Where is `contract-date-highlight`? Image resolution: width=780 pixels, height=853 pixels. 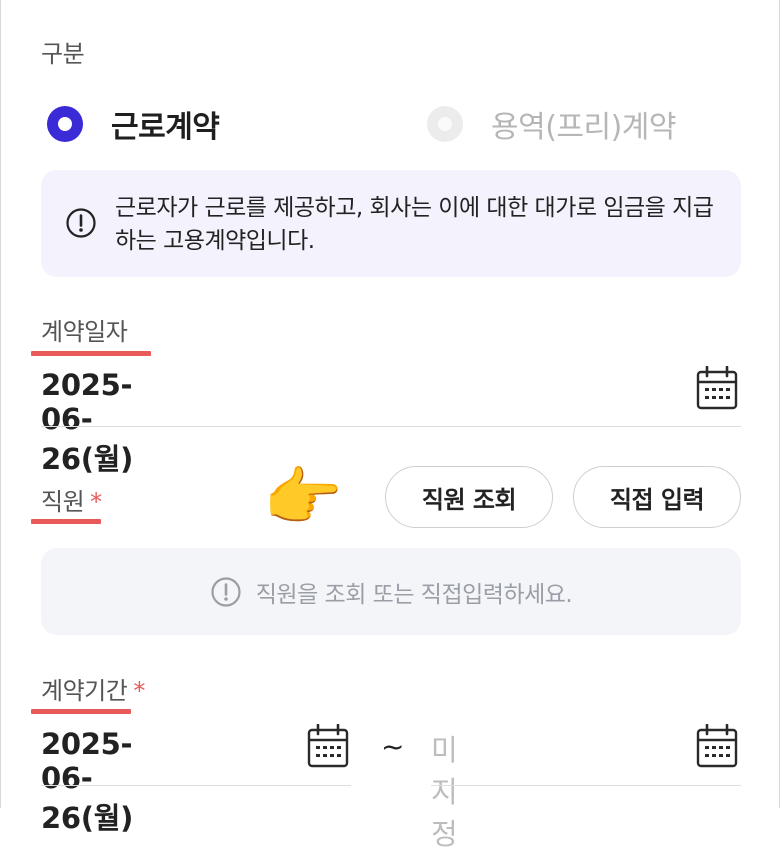
contract-date-highlight is located at coordinates (91, 353).